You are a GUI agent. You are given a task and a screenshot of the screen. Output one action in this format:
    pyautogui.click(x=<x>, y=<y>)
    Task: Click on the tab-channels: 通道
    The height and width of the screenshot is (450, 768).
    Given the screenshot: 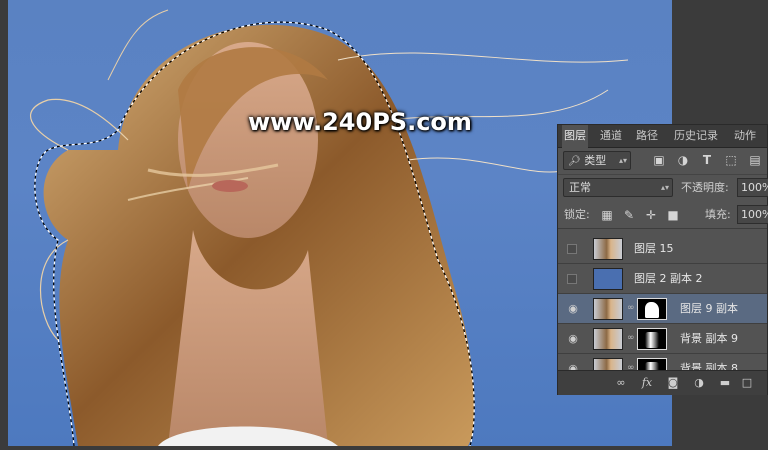 What is the action you would take?
    pyautogui.click(x=611, y=136)
    